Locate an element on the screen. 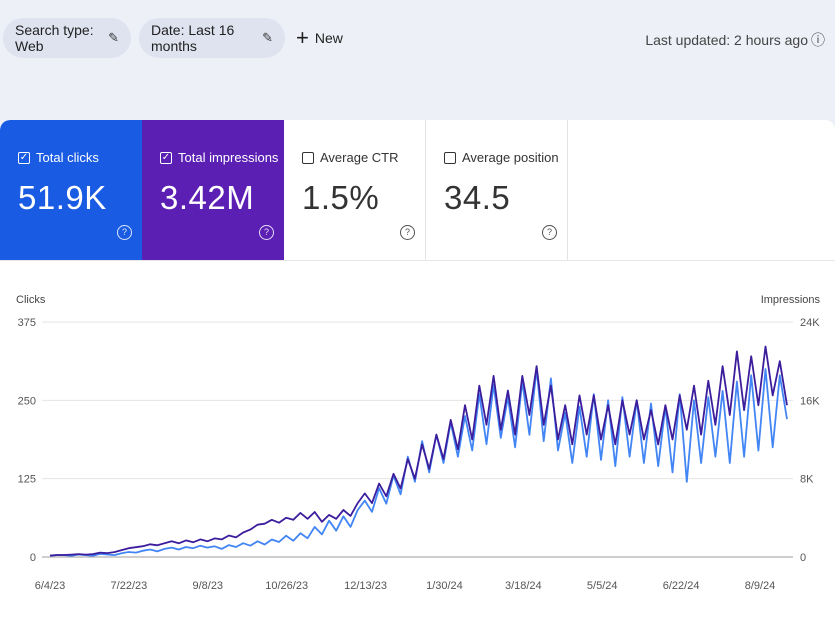 This screenshot has width=835, height=625. metric-value: 1.5% is located at coordinates (341, 197).